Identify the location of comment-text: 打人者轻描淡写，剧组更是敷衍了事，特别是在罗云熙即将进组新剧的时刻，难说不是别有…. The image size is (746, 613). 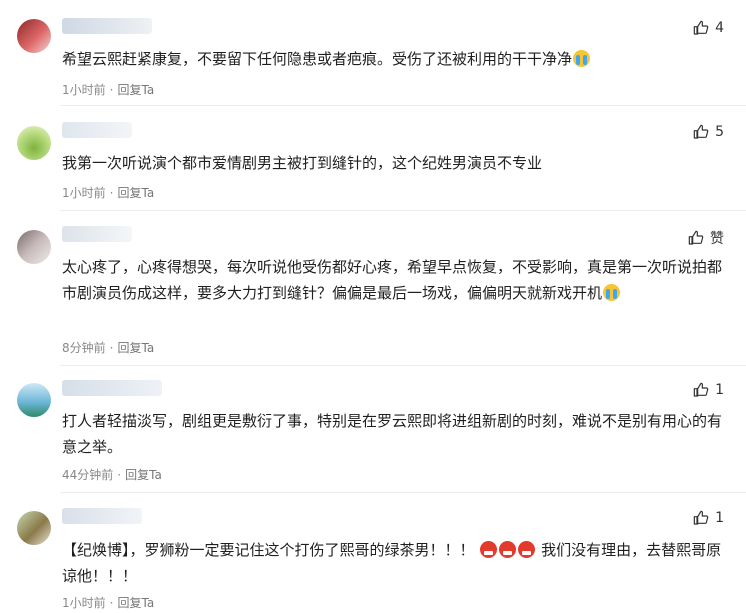
(392, 434).